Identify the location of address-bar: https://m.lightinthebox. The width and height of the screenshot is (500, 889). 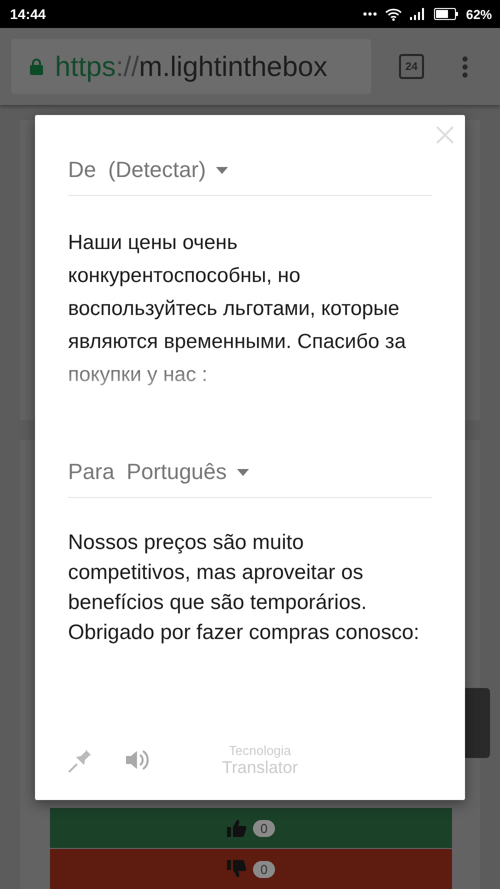
(191, 66).